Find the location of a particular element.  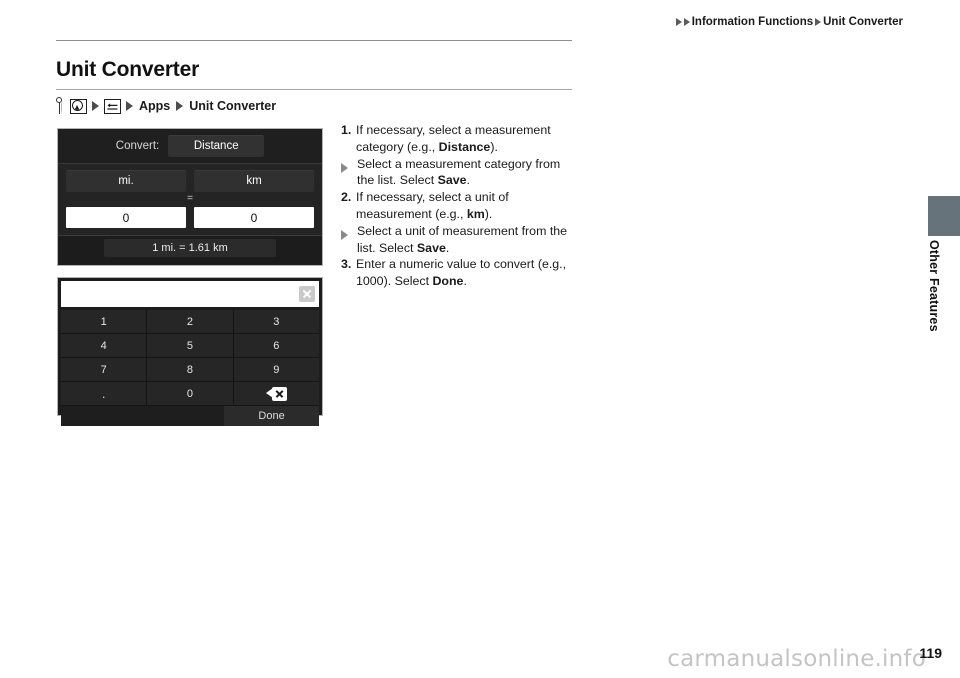

breadcrumb-item-unit-converter: Unit Converter is located at coordinates (863, 22).